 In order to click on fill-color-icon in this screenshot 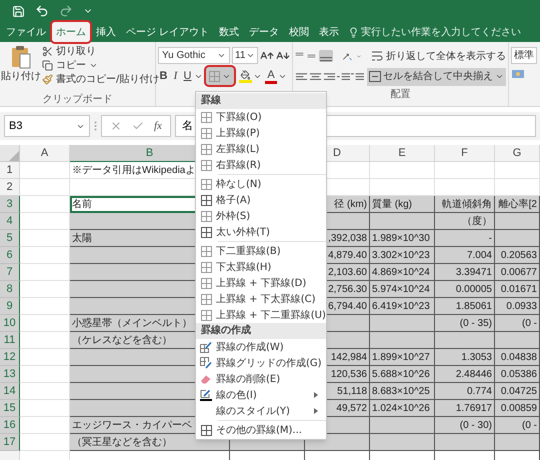, I will do `click(245, 76)`.